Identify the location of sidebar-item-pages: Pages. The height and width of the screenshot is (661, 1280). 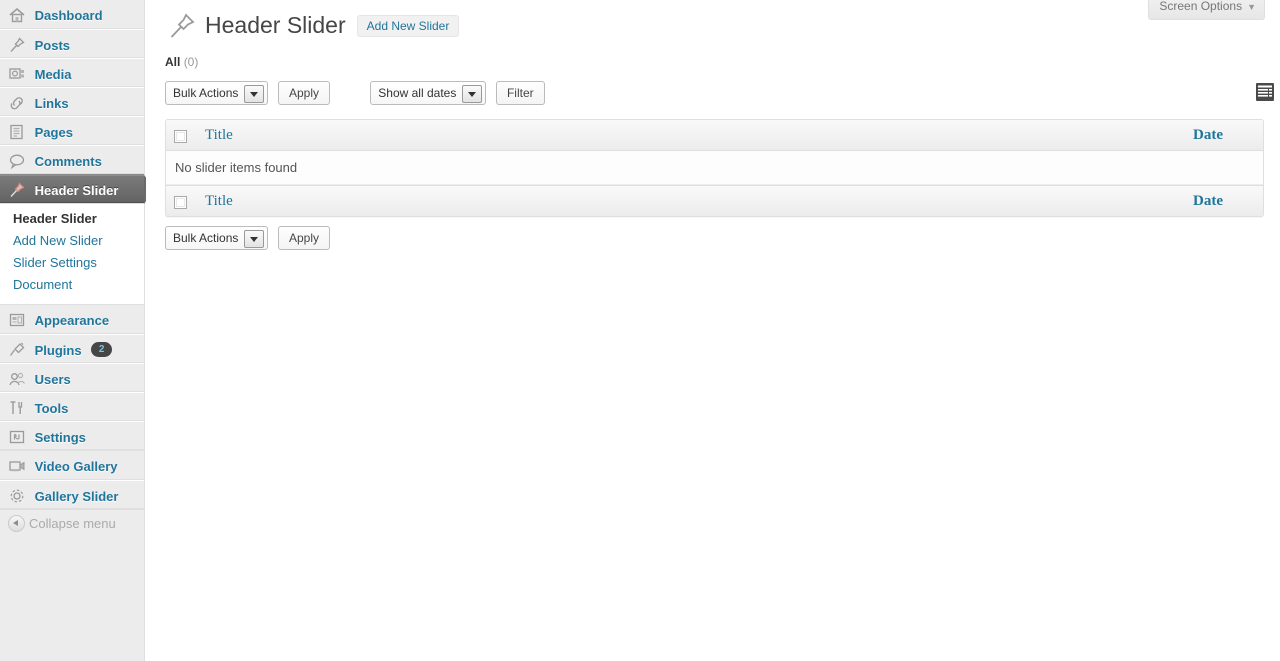
(72, 130).